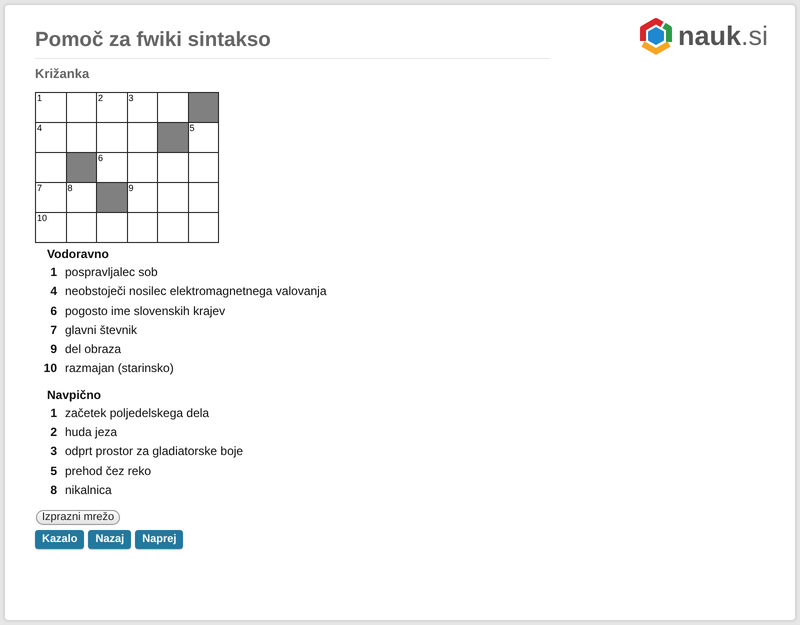 This screenshot has width=800, height=625. What do you see at coordinates (131, 98) in the screenshot?
I see `cell-number: 3` at bounding box center [131, 98].